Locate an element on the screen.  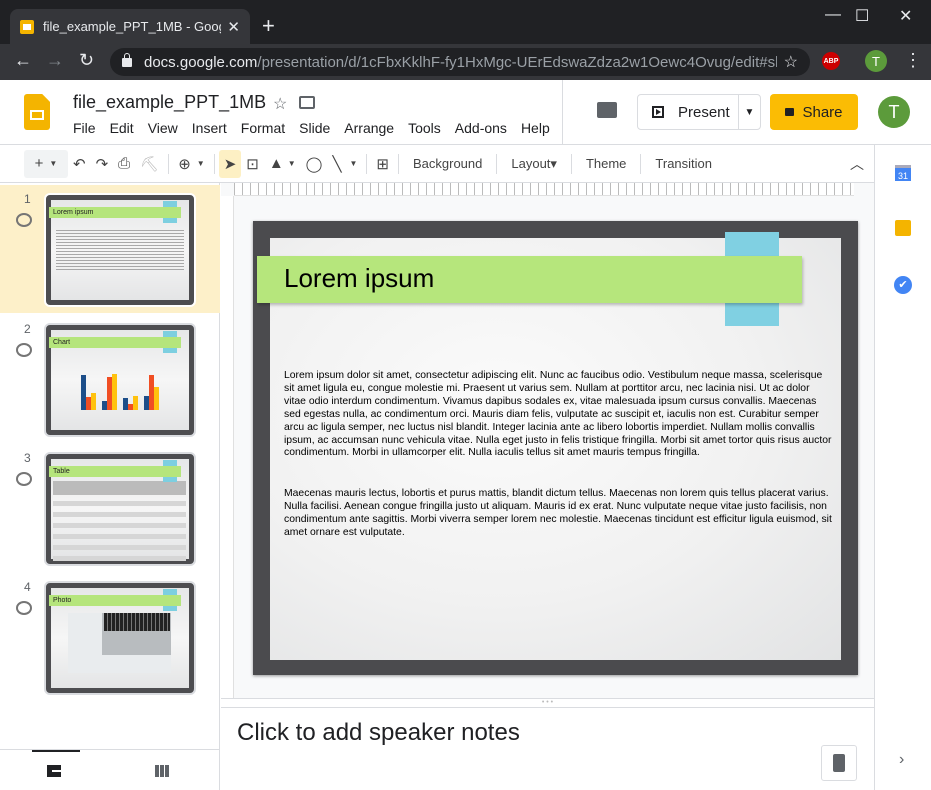
forward-arrow-icon: → is located at coordinates (55, 60).